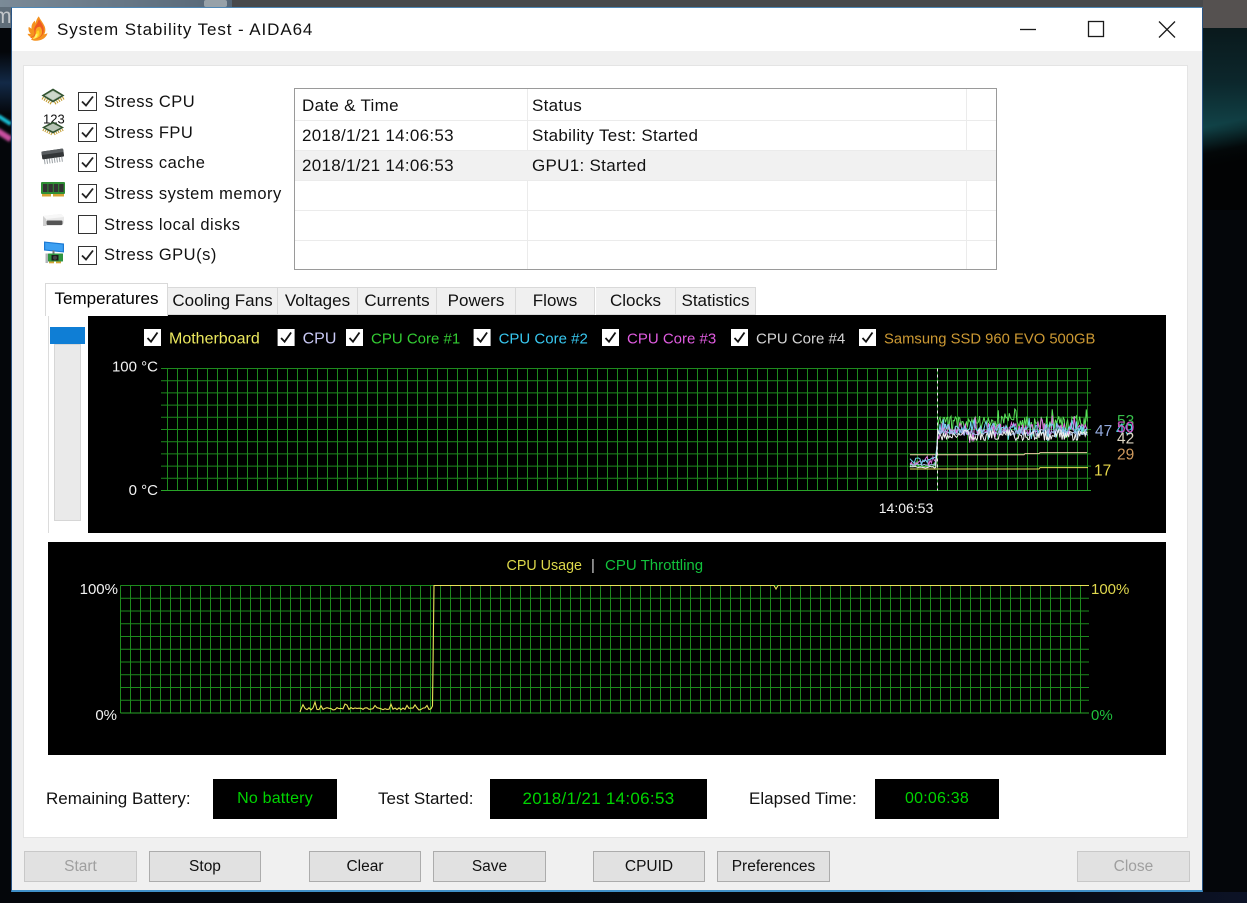  Describe the element at coordinates (144, 490) in the screenshot. I see `svg-text: 0 °C` at that location.